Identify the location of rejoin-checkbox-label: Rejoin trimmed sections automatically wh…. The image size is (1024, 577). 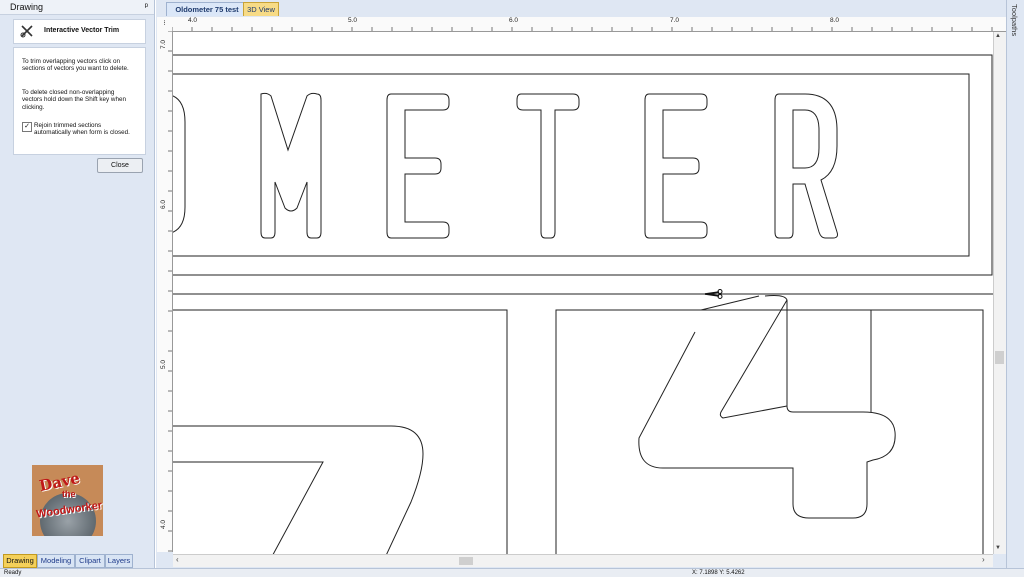
(82, 129).